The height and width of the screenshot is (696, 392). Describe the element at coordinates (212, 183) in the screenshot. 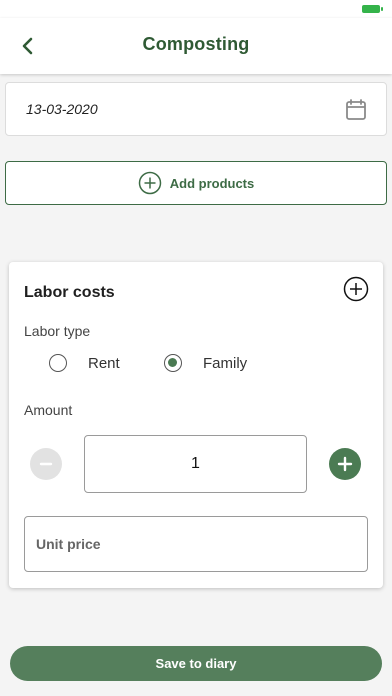

I see `add-products-label: Add products` at that location.